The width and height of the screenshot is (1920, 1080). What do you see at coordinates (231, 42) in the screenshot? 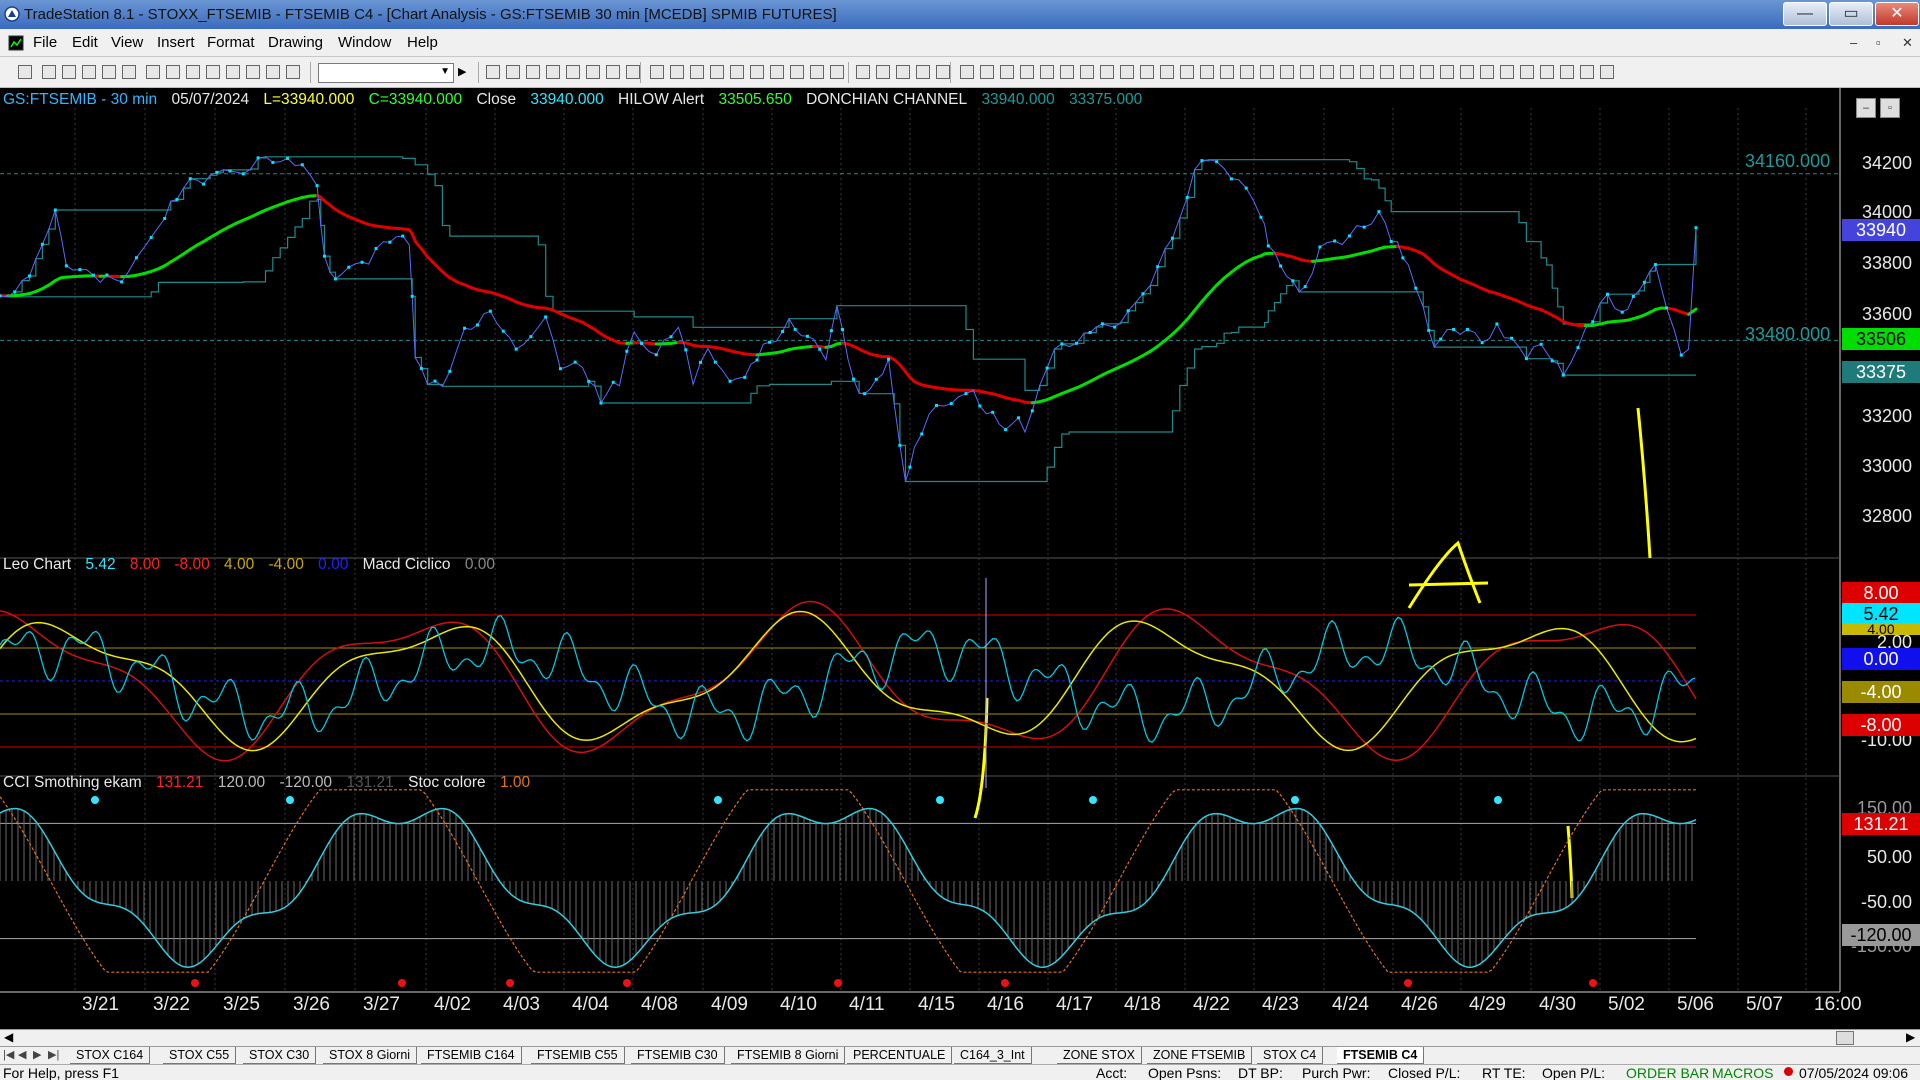
I see `menu-format: Format` at bounding box center [231, 42].